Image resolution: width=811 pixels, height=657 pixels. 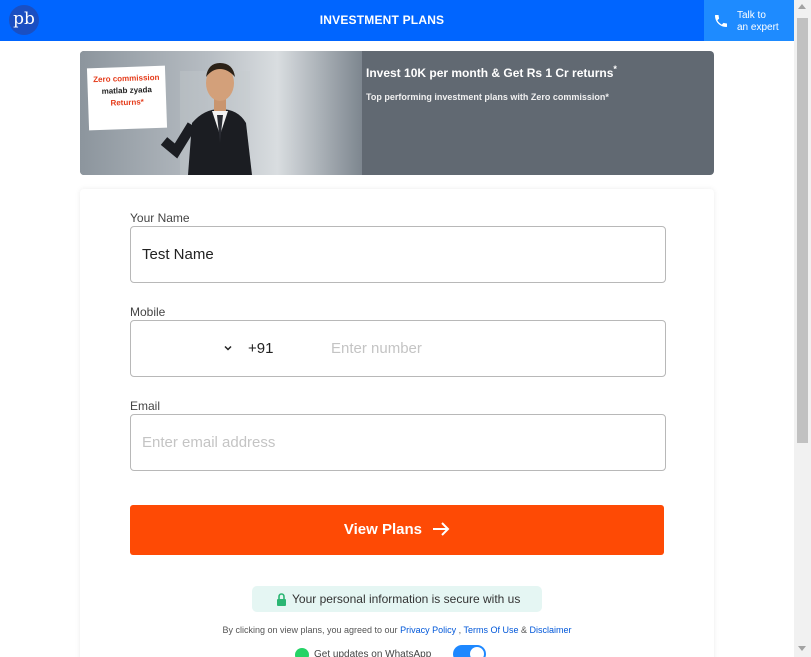 I want to click on scroll-thumb, so click(x=802, y=230).